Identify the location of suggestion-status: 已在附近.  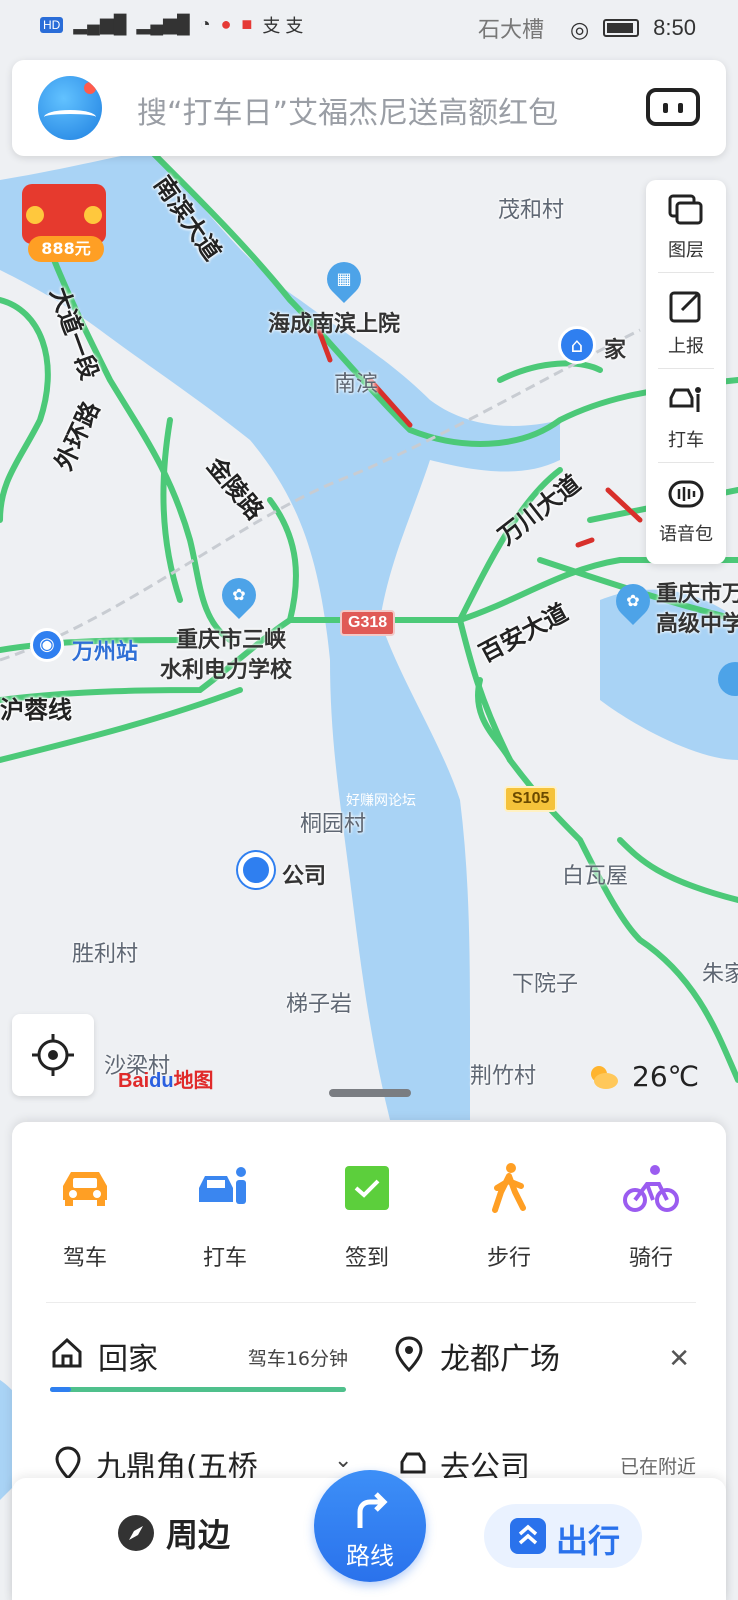
(657, 1467).